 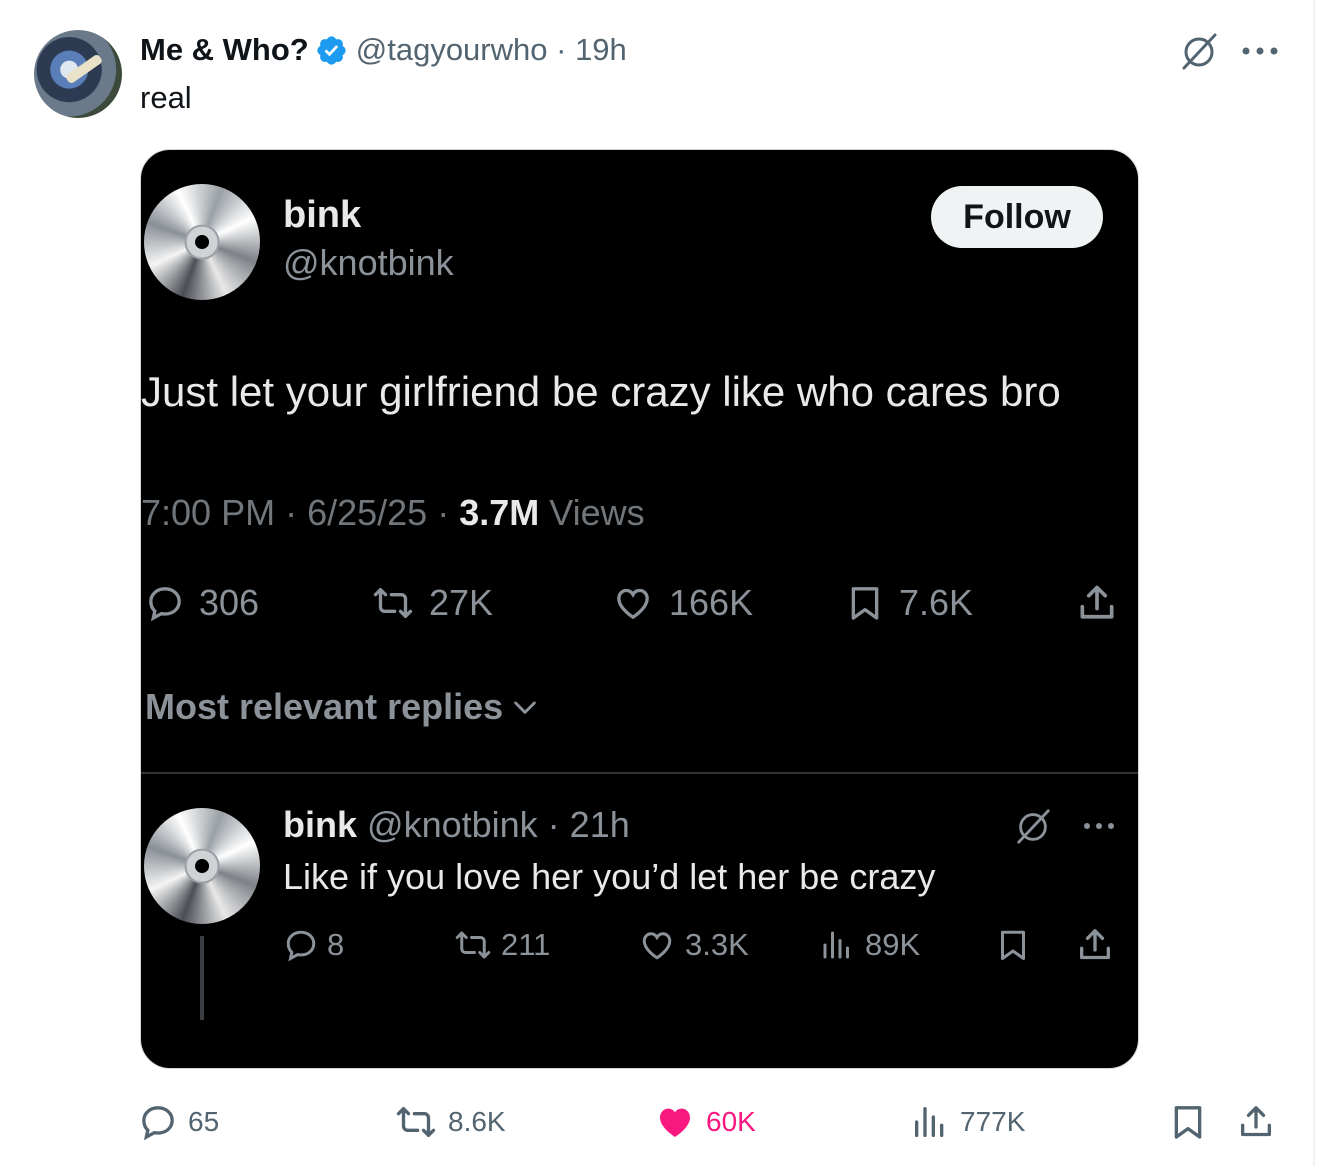 I want to click on author-avatar, so click(x=78, y=74).